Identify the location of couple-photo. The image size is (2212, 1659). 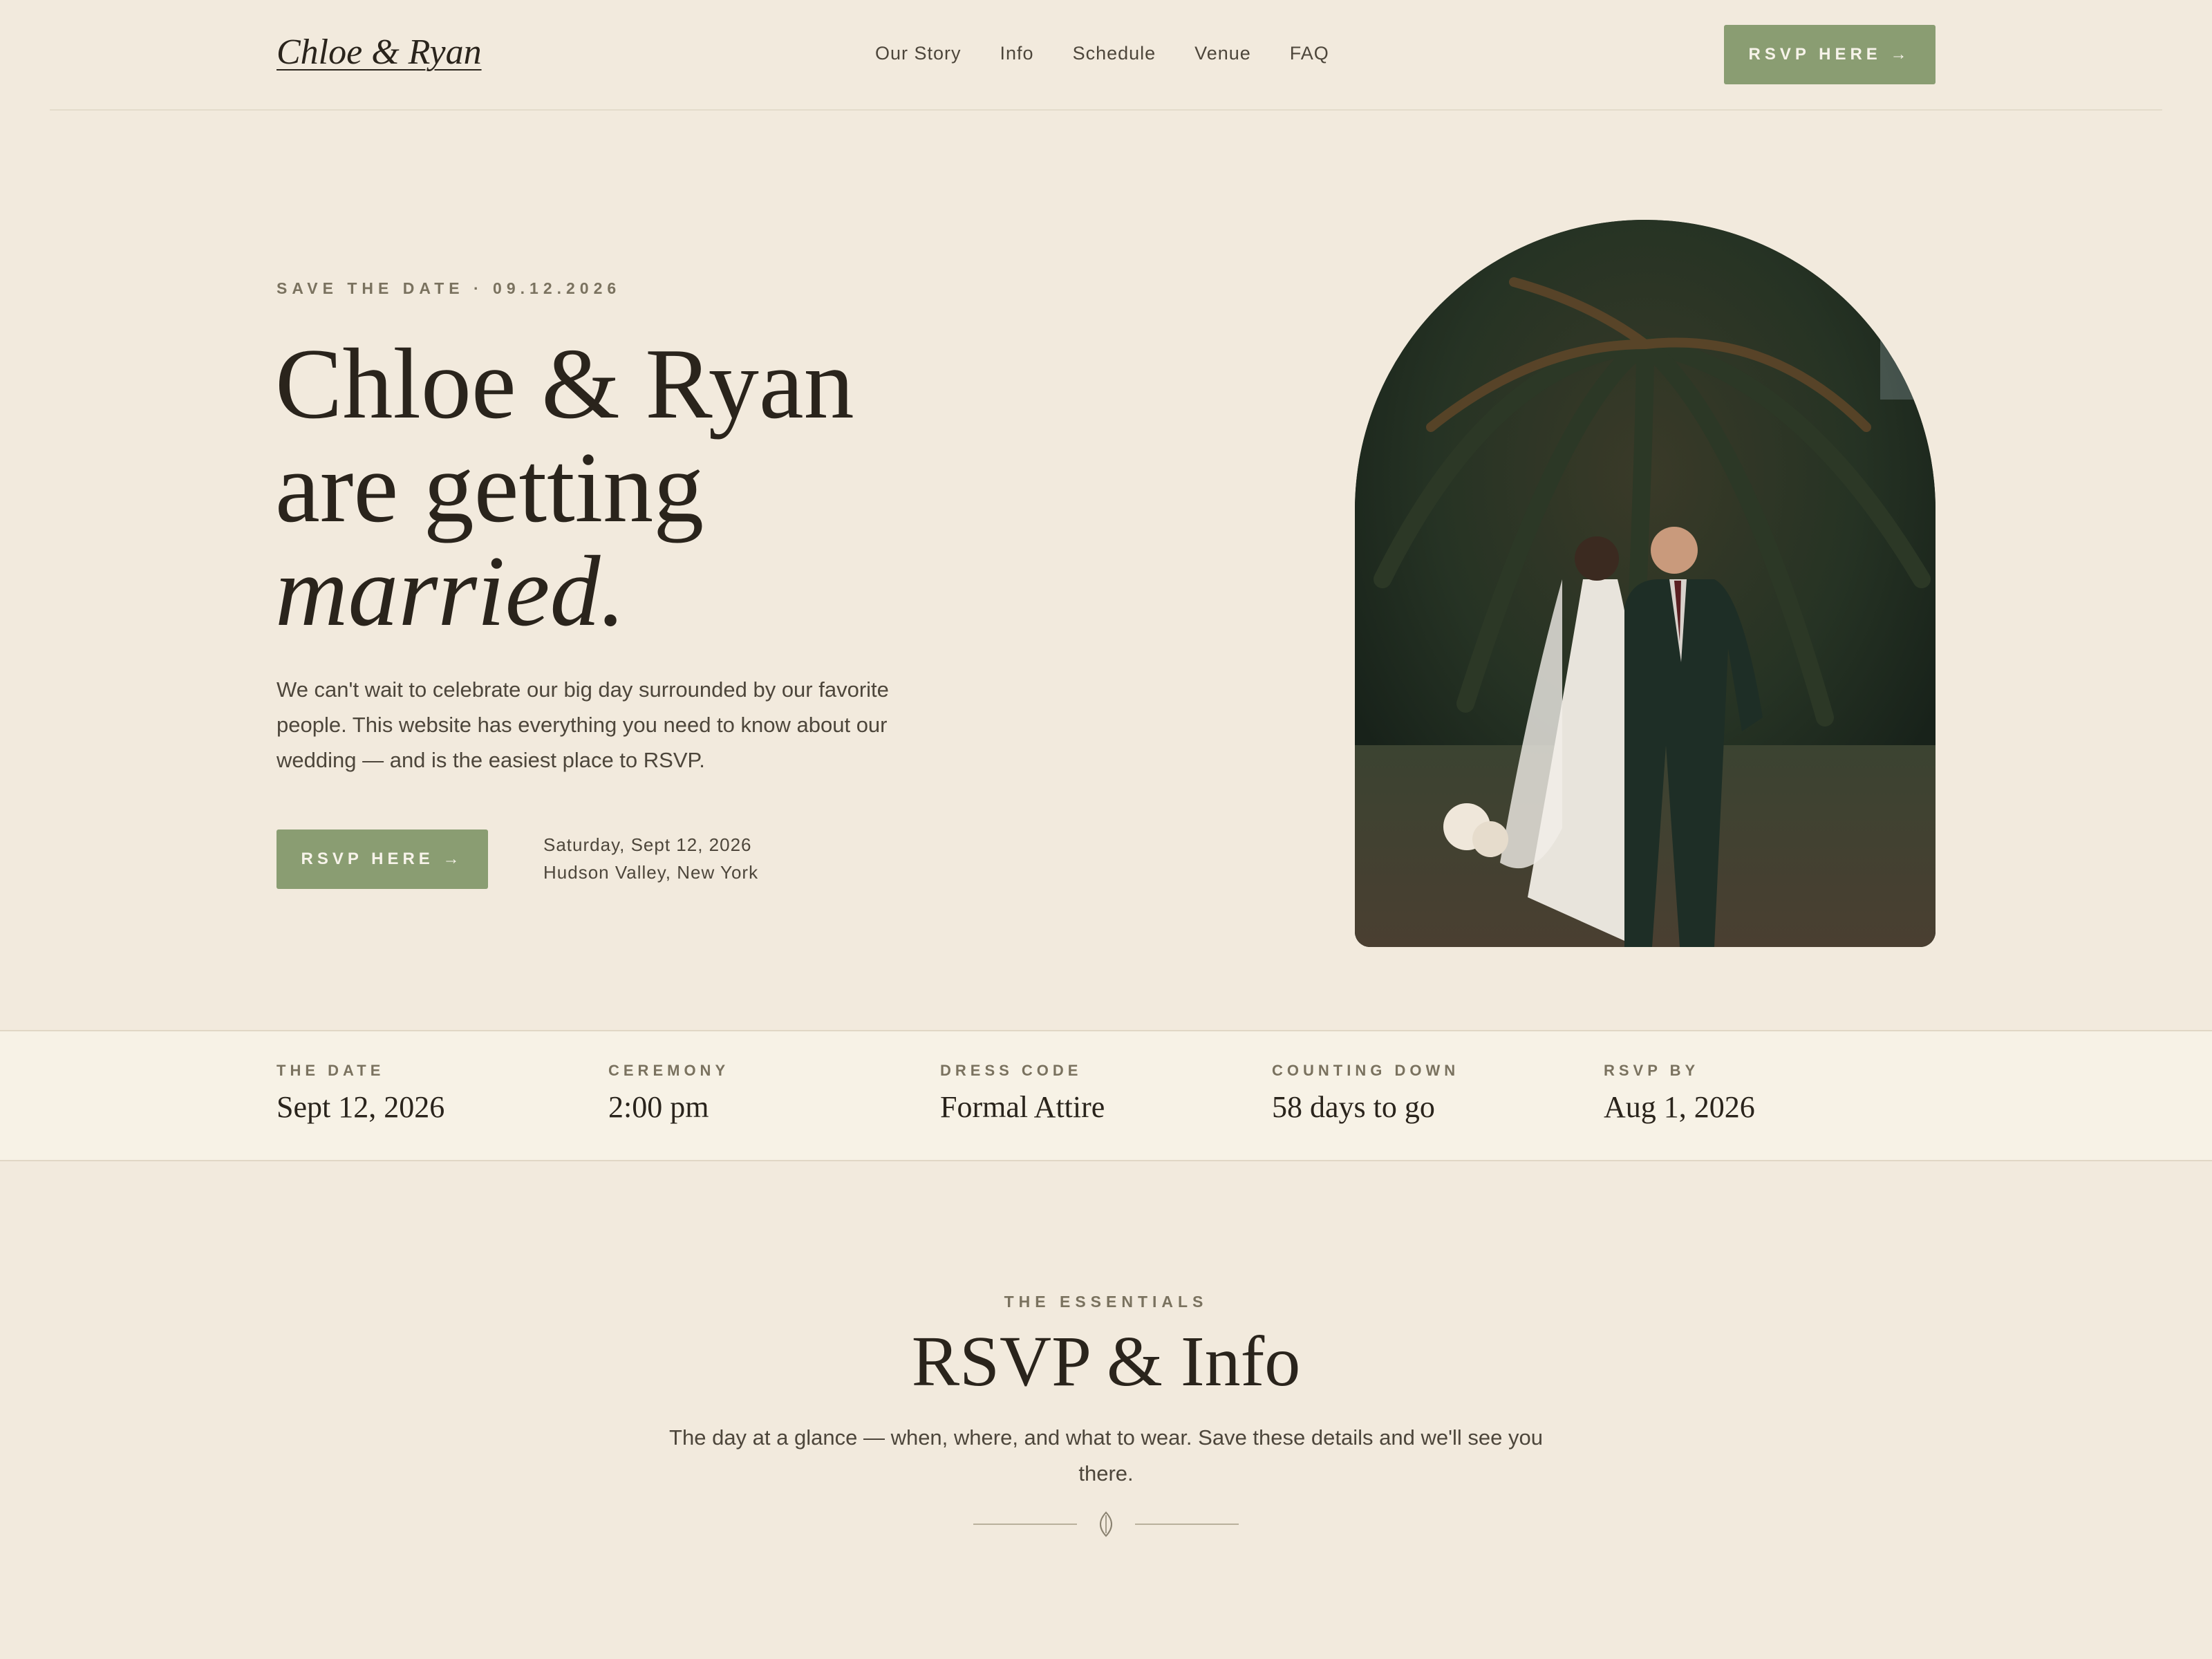
(1645, 583).